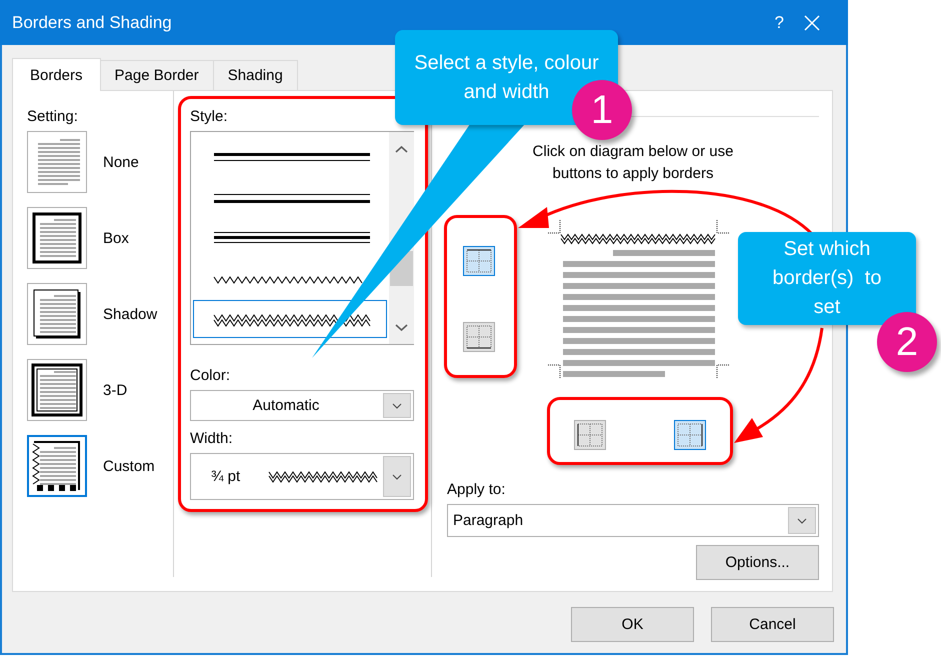  I want to click on tab: Shading, so click(255, 75).